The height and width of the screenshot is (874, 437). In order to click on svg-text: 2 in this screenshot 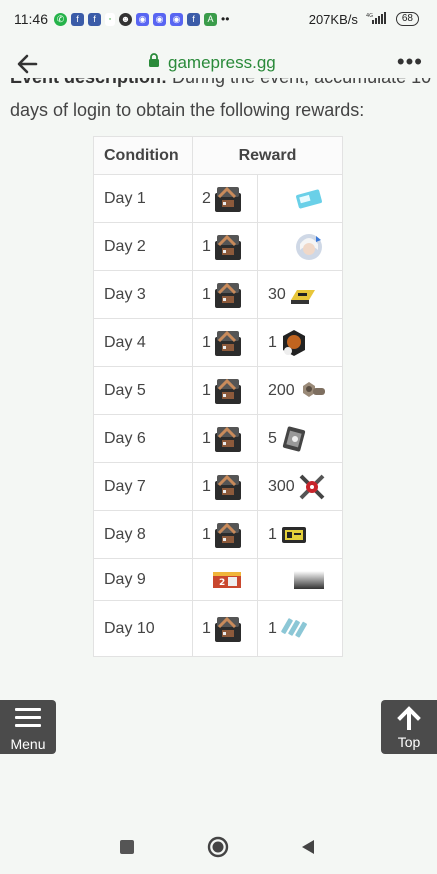, I will do `click(222, 583)`.